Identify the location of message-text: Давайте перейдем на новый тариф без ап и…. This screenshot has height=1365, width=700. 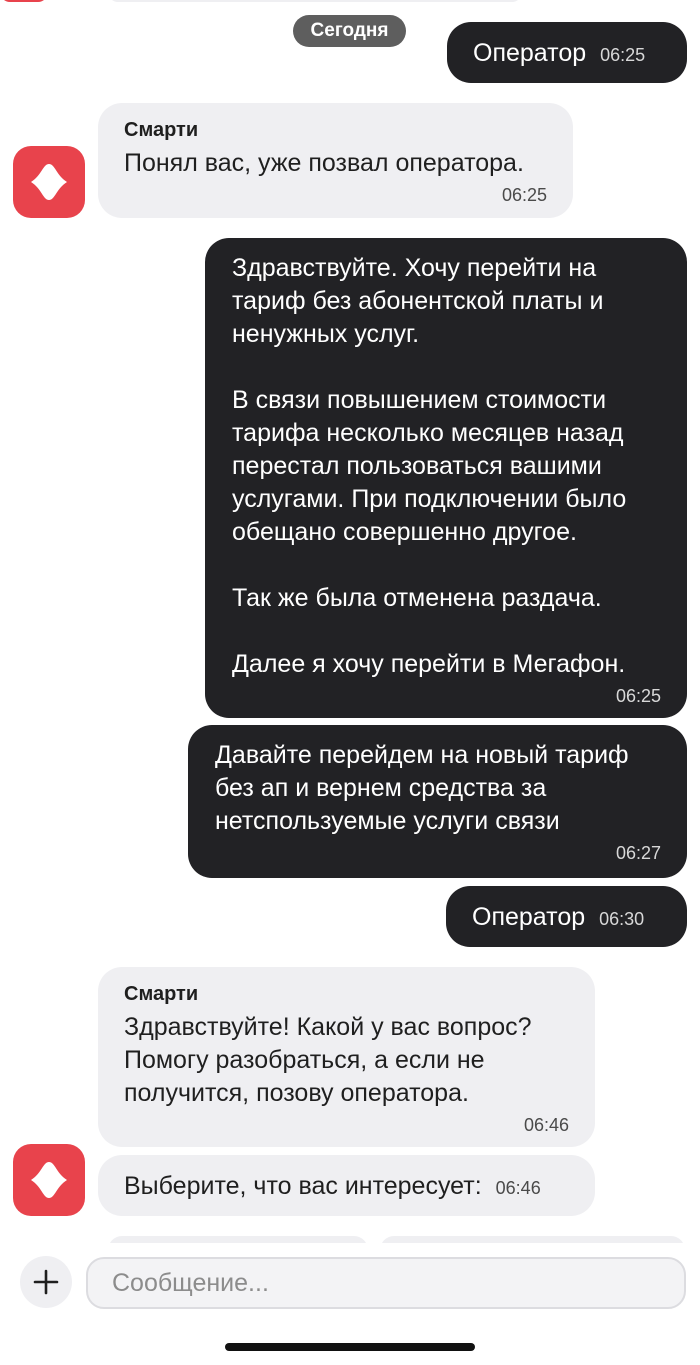
(422, 788).